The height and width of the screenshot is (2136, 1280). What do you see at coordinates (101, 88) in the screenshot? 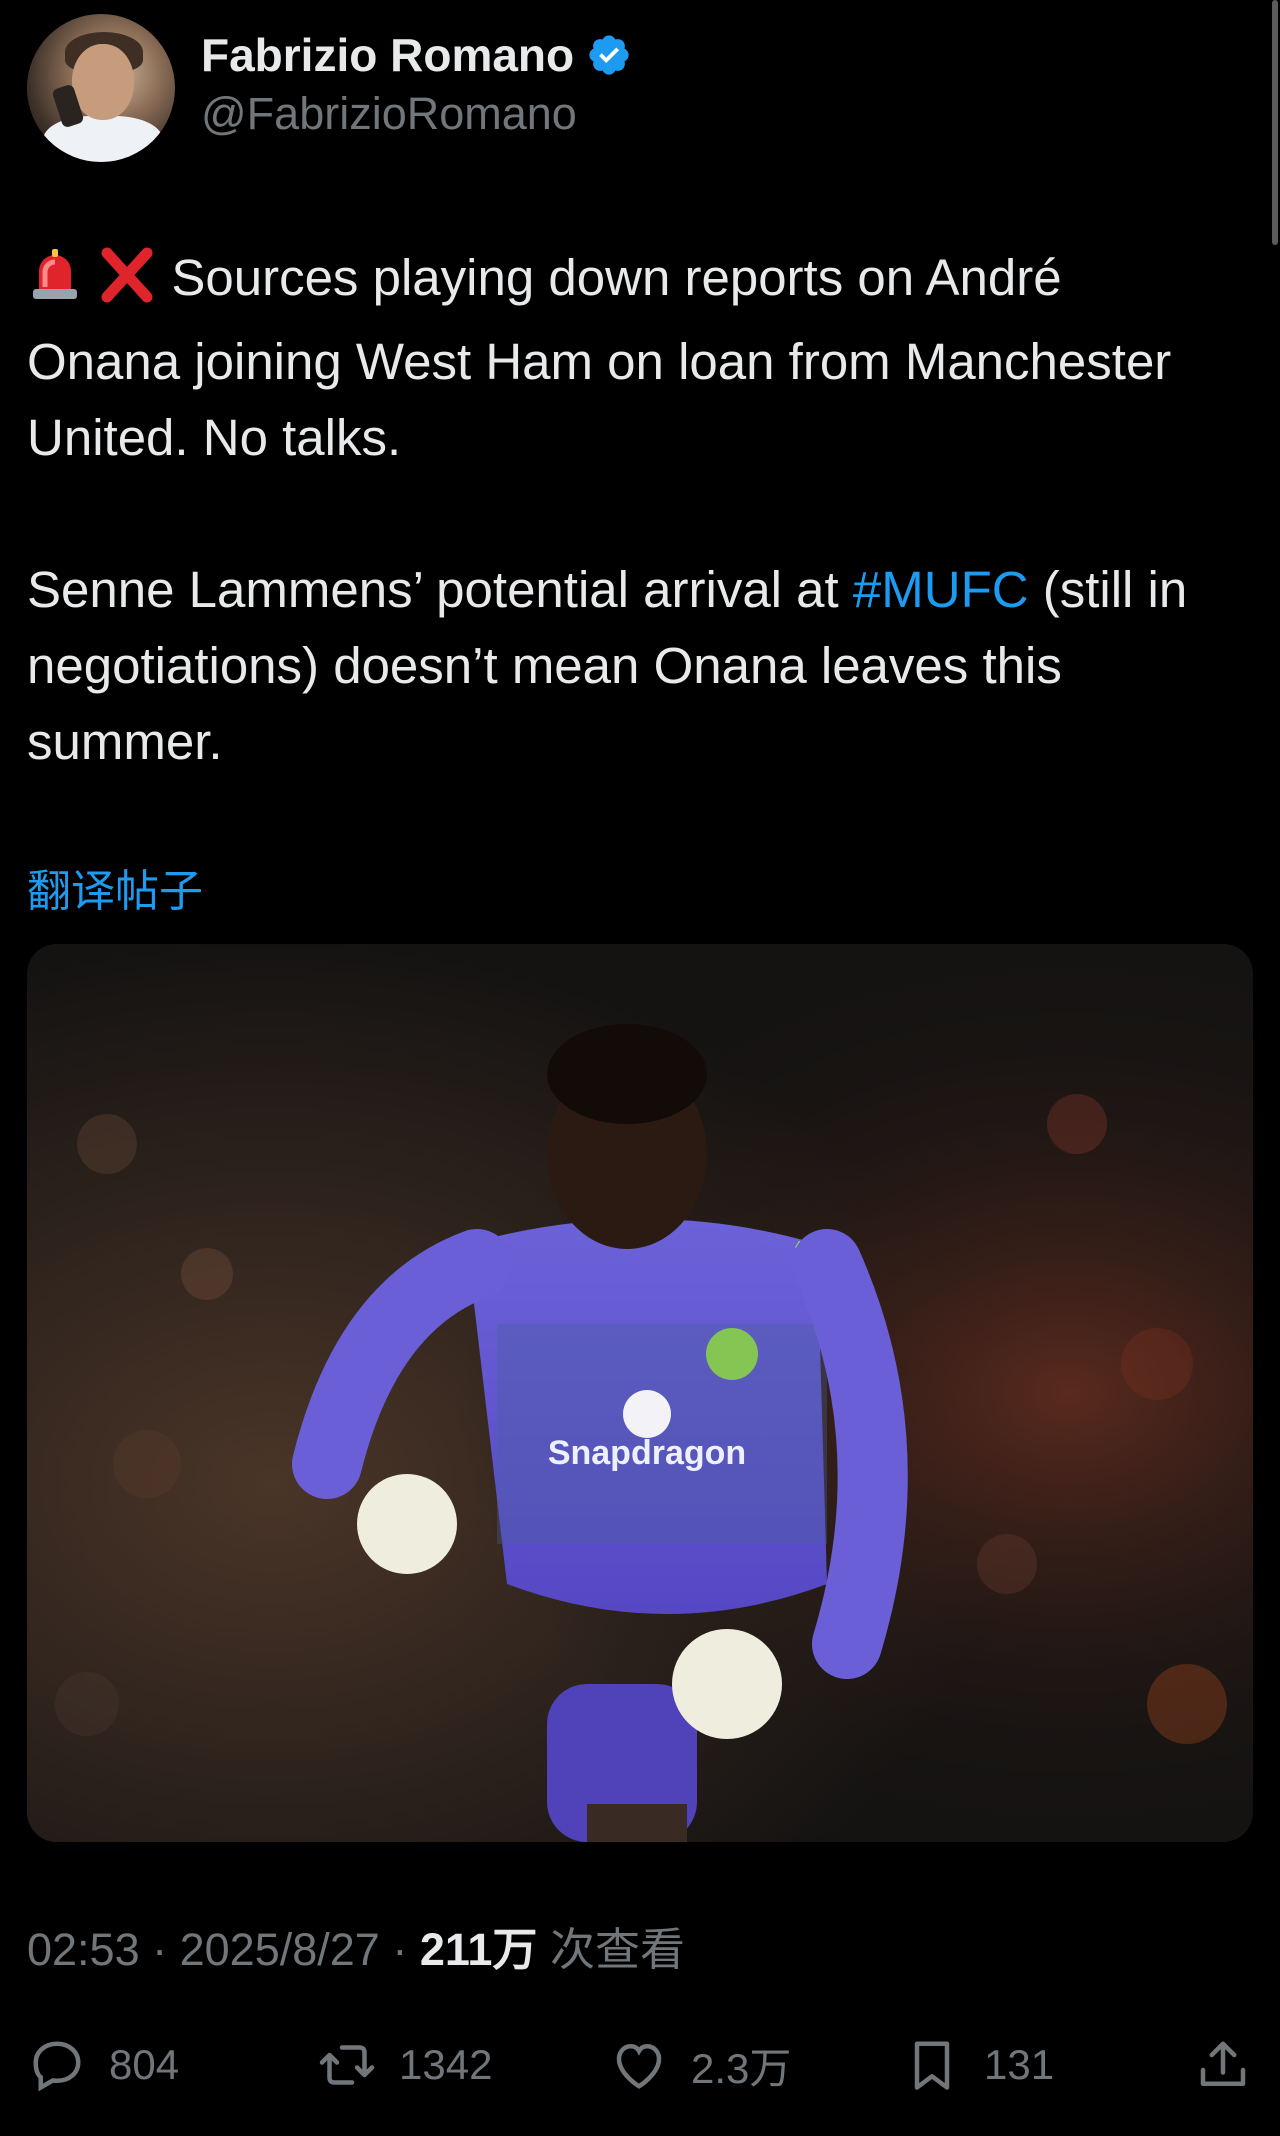
I see `avatar` at bounding box center [101, 88].